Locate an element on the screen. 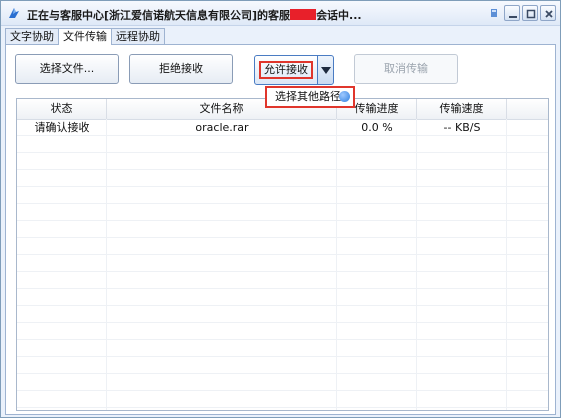  app-icon is located at coordinates (14, 13).